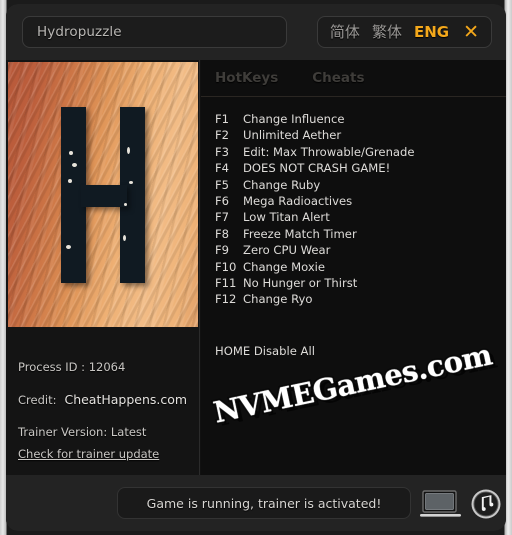 The image size is (512, 535). What do you see at coordinates (404, 32) in the screenshot?
I see `language-switcher: 简体 繁体 ENG ✕` at bounding box center [404, 32].